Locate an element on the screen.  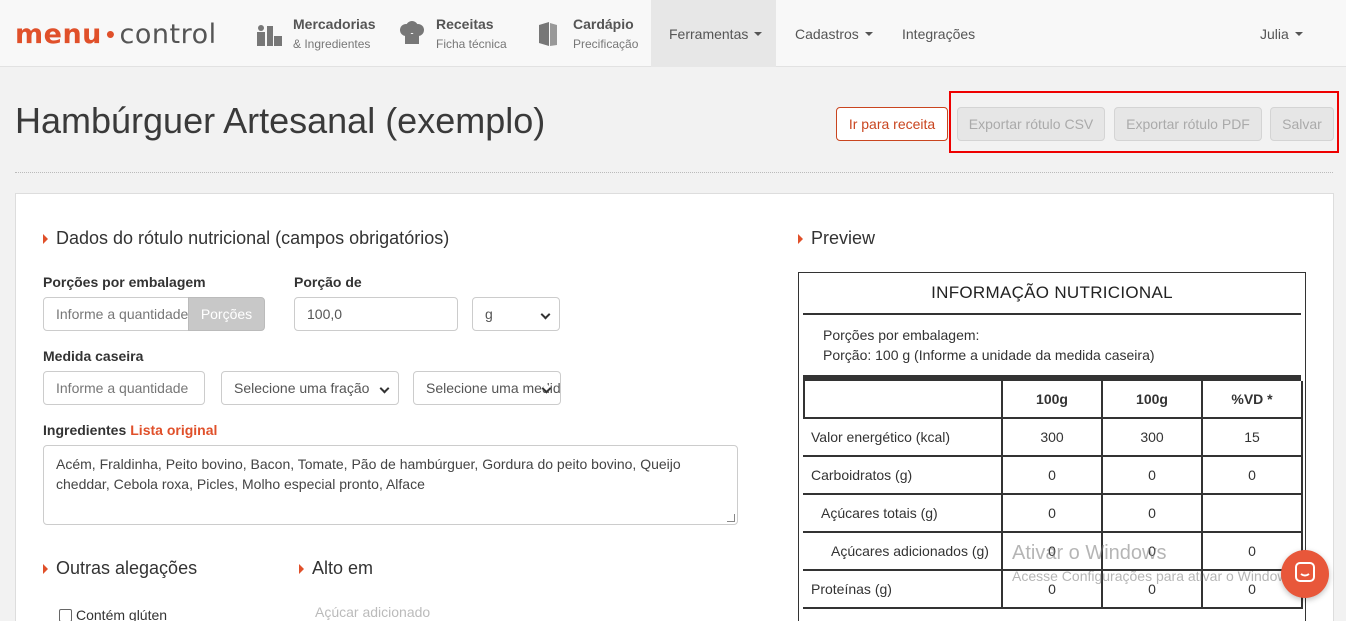
table-row-label: Açúcares totais (g) is located at coordinates (903, 514).